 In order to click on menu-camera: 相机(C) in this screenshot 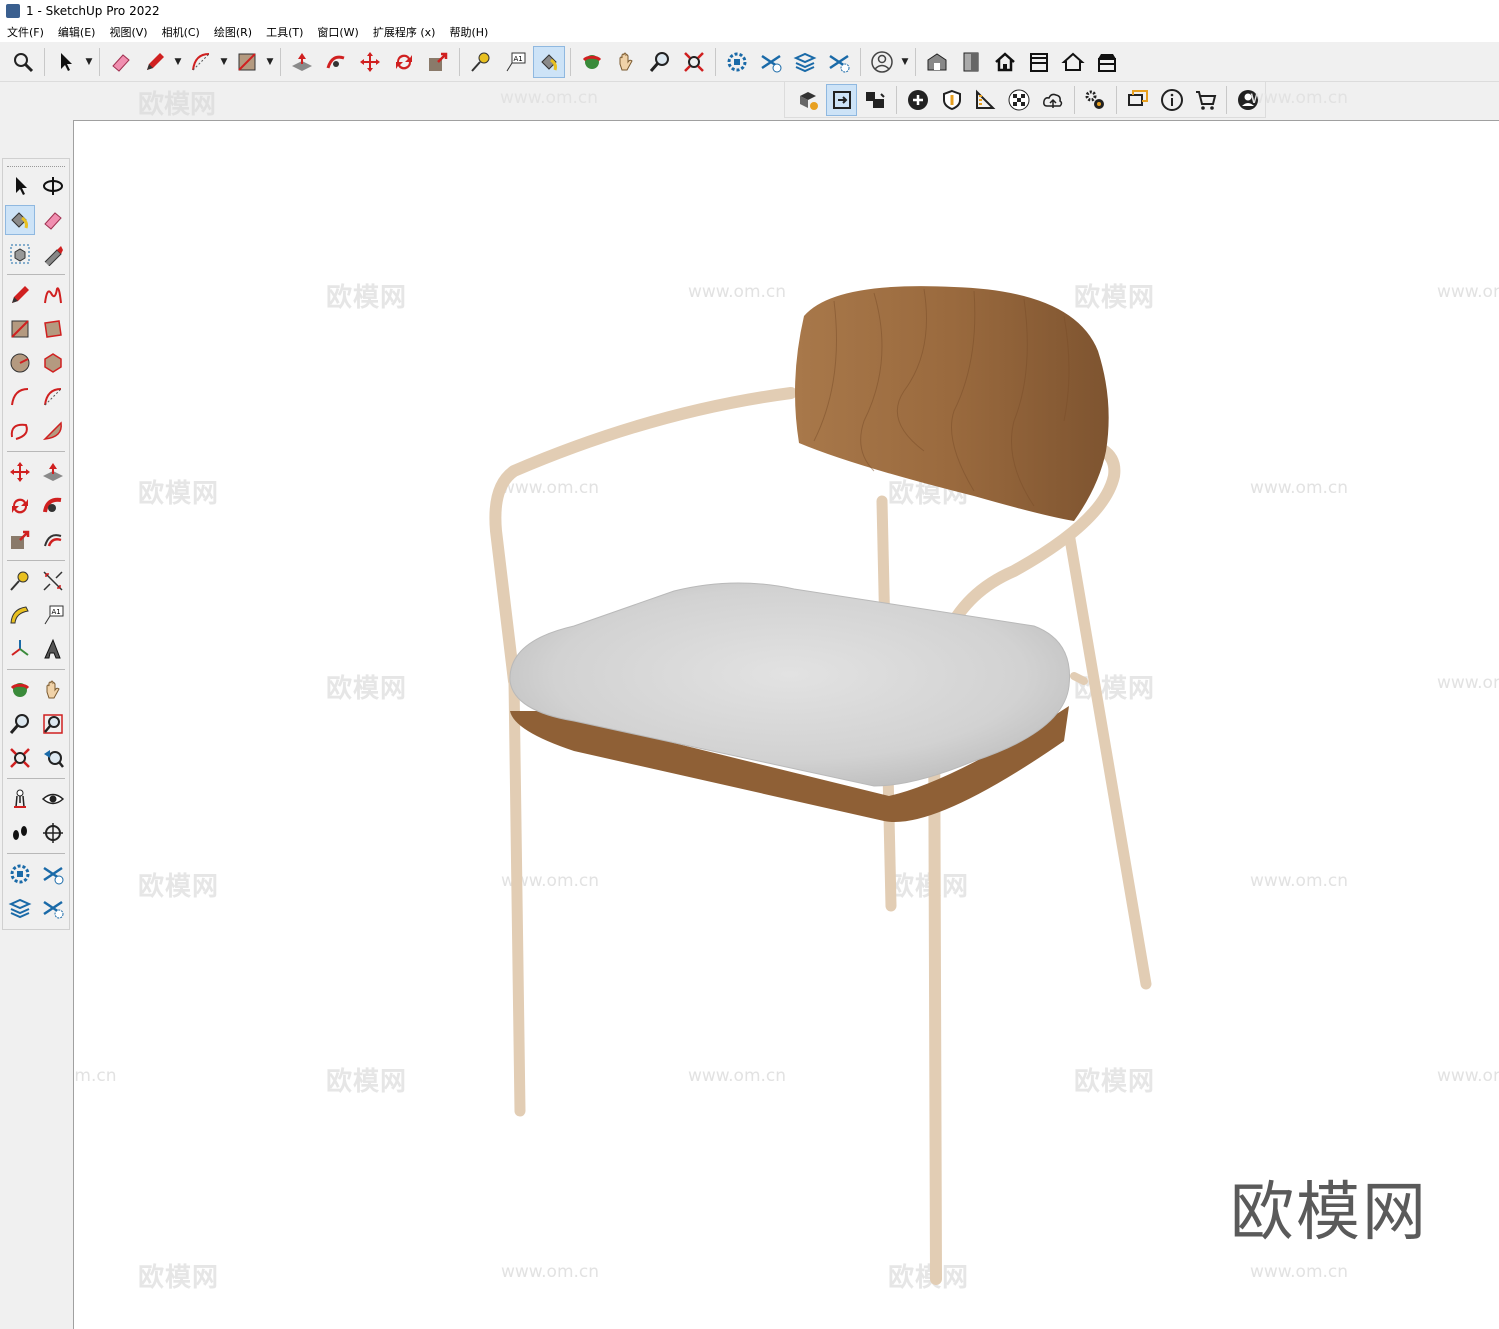, I will do `click(181, 32)`.